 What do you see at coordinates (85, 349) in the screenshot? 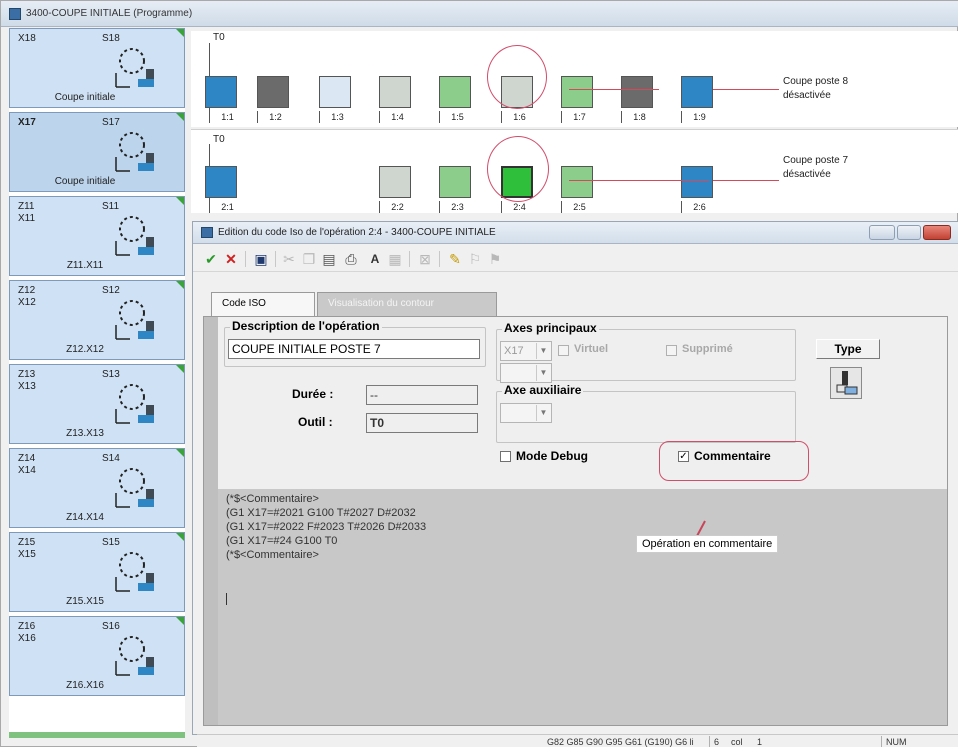
I see `axis-caption: Z12.X12` at bounding box center [85, 349].